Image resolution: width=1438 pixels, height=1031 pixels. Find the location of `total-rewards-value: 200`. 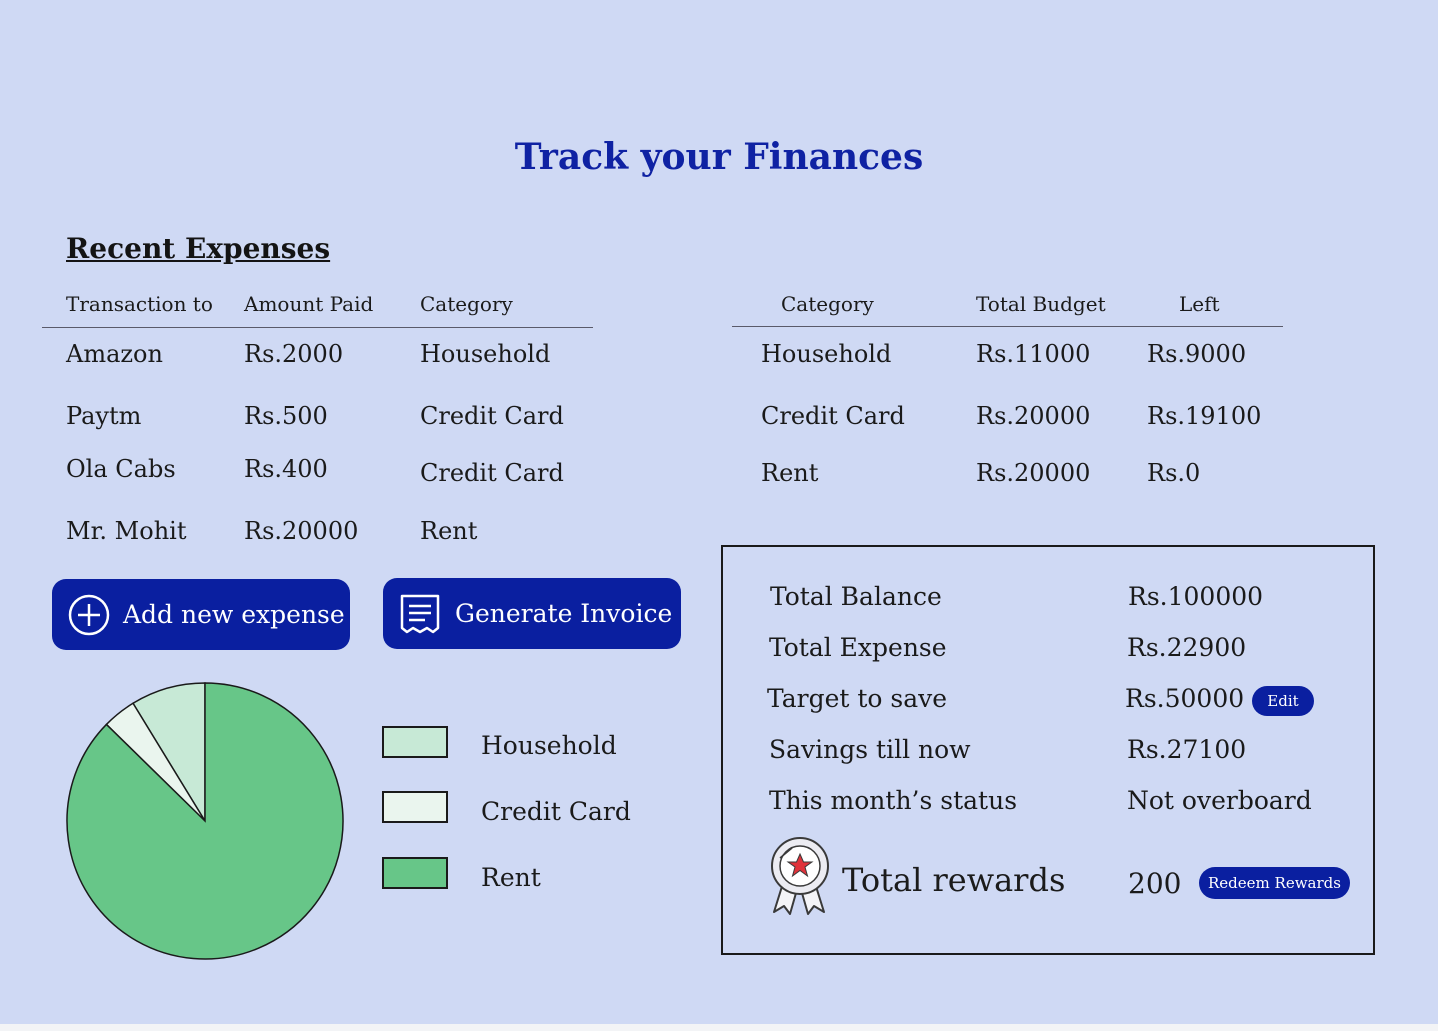

total-rewards-value: 200 is located at coordinates (1155, 883).